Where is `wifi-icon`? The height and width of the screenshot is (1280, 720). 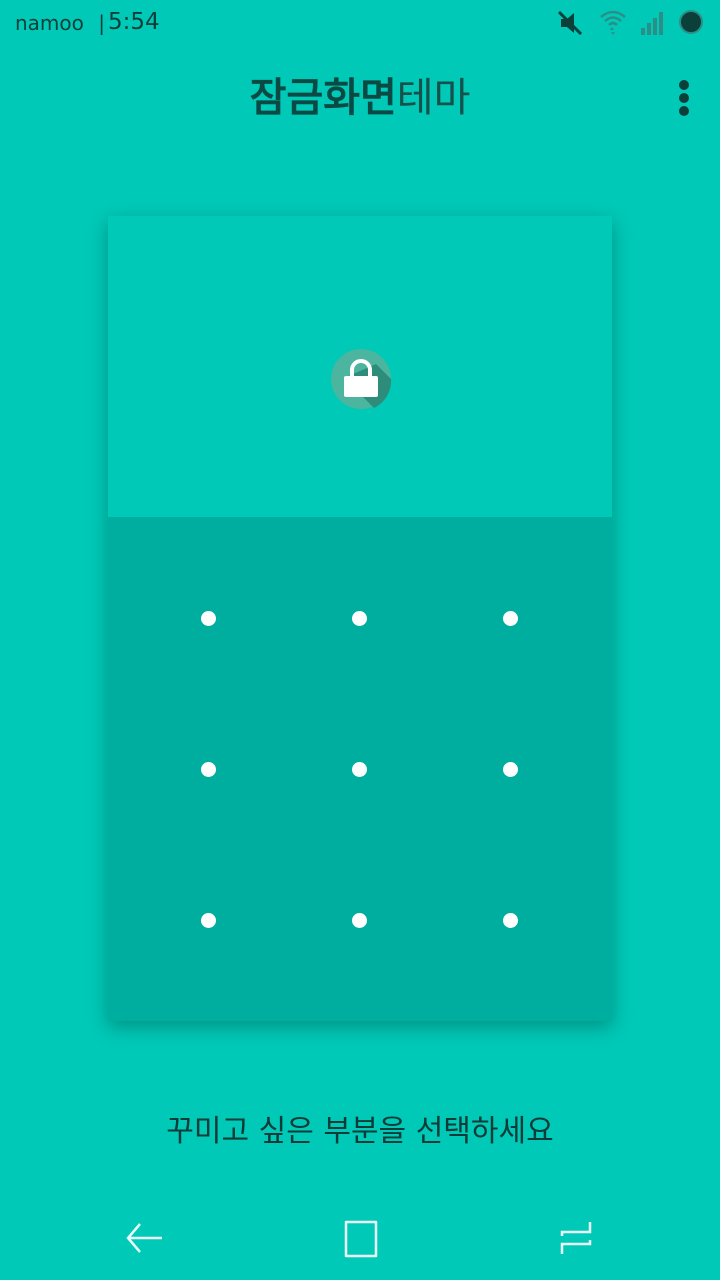 wifi-icon is located at coordinates (613, 22).